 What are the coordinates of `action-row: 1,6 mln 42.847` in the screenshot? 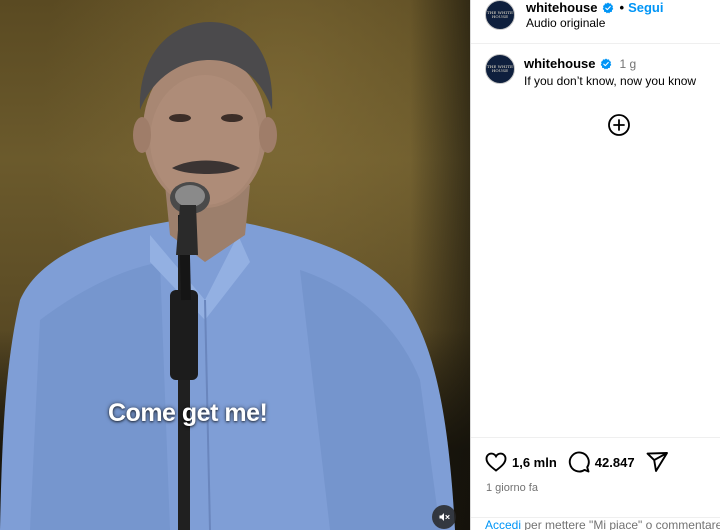 It's located at (576, 462).